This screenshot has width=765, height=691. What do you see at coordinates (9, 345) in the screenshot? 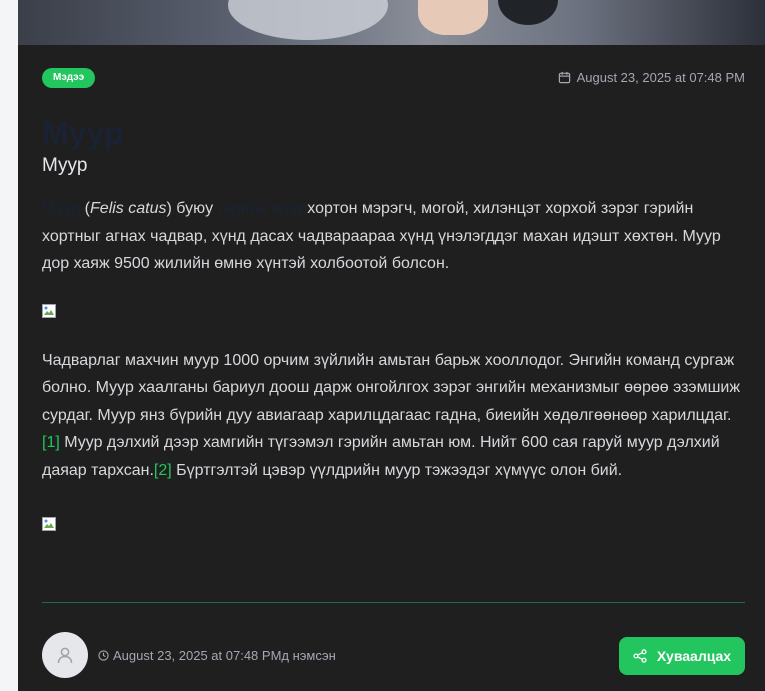
I see `left-gutter` at bounding box center [9, 345].